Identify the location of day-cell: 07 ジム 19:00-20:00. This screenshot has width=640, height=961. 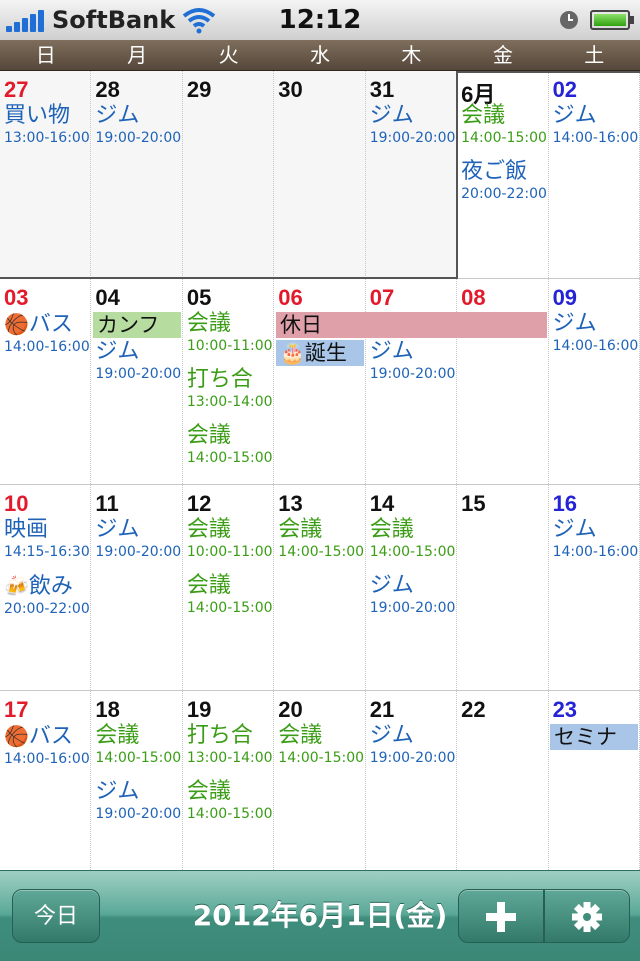
(412, 381).